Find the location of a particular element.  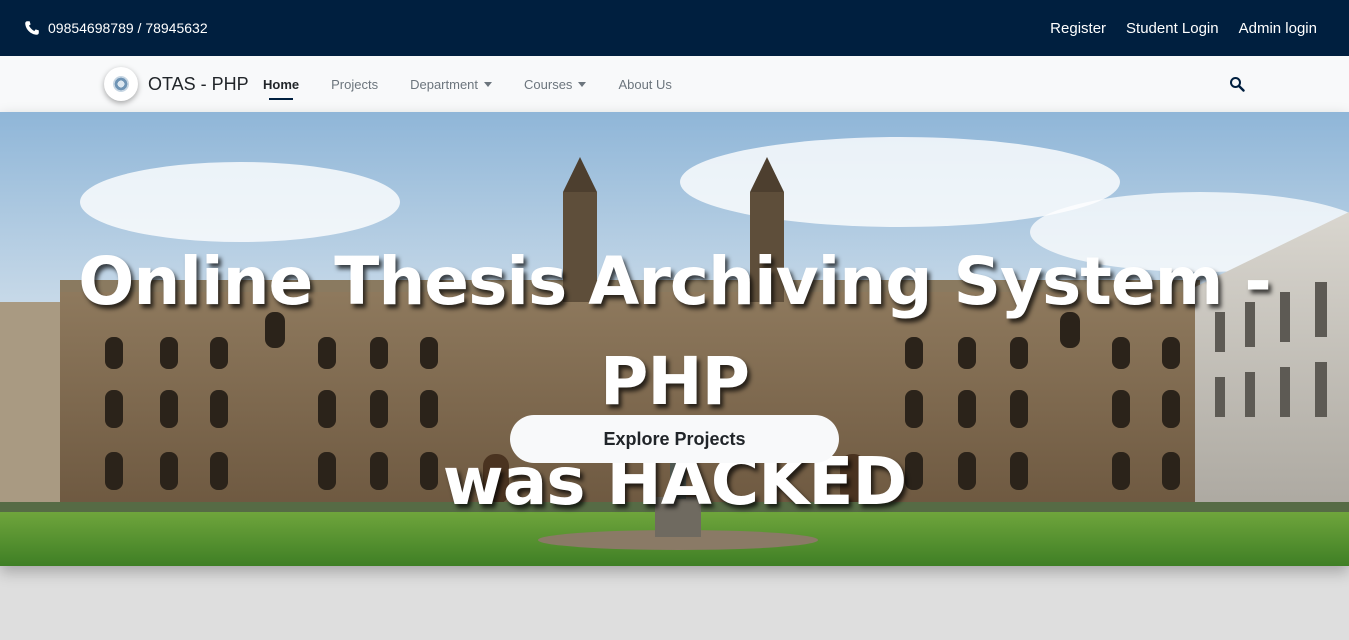

explore-projects-button: Explore Projects is located at coordinates (674, 439).